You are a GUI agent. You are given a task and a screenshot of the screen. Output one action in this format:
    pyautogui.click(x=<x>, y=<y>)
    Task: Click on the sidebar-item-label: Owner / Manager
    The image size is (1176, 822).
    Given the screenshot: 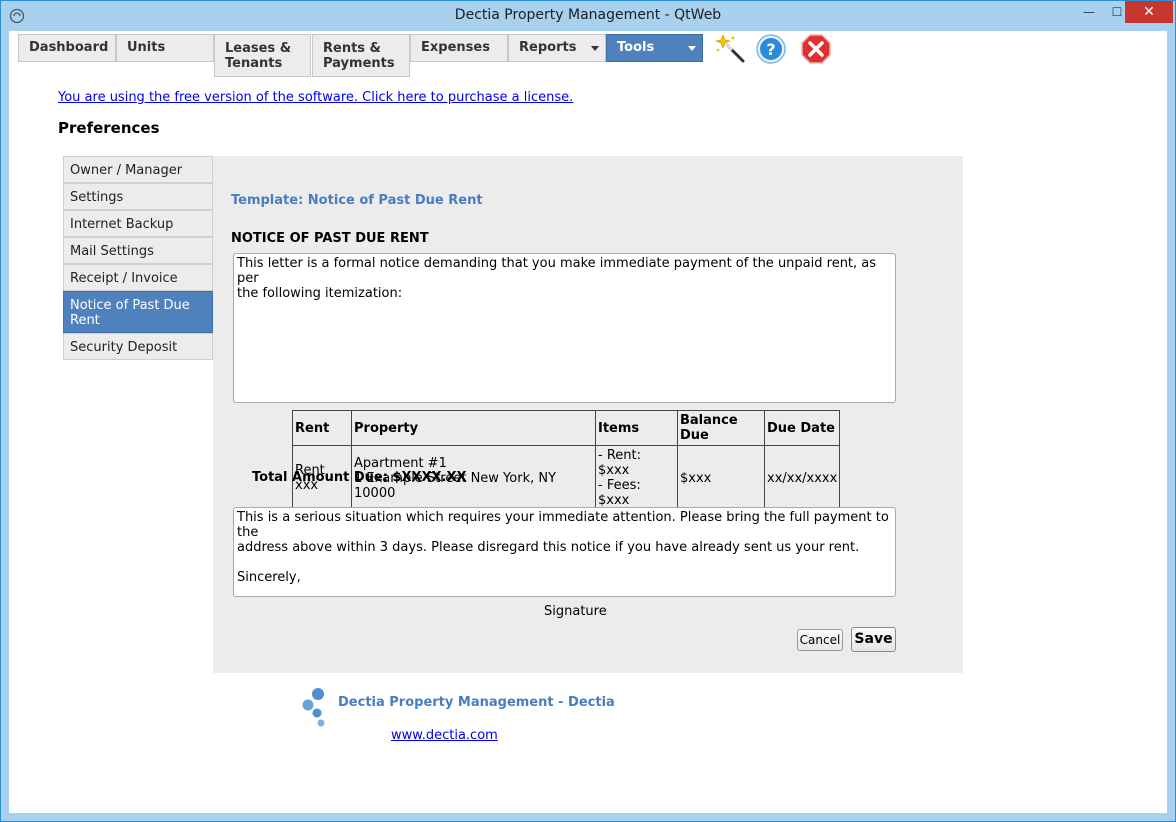 What is the action you would take?
    pyautogui.click(x=126, y=170)
    